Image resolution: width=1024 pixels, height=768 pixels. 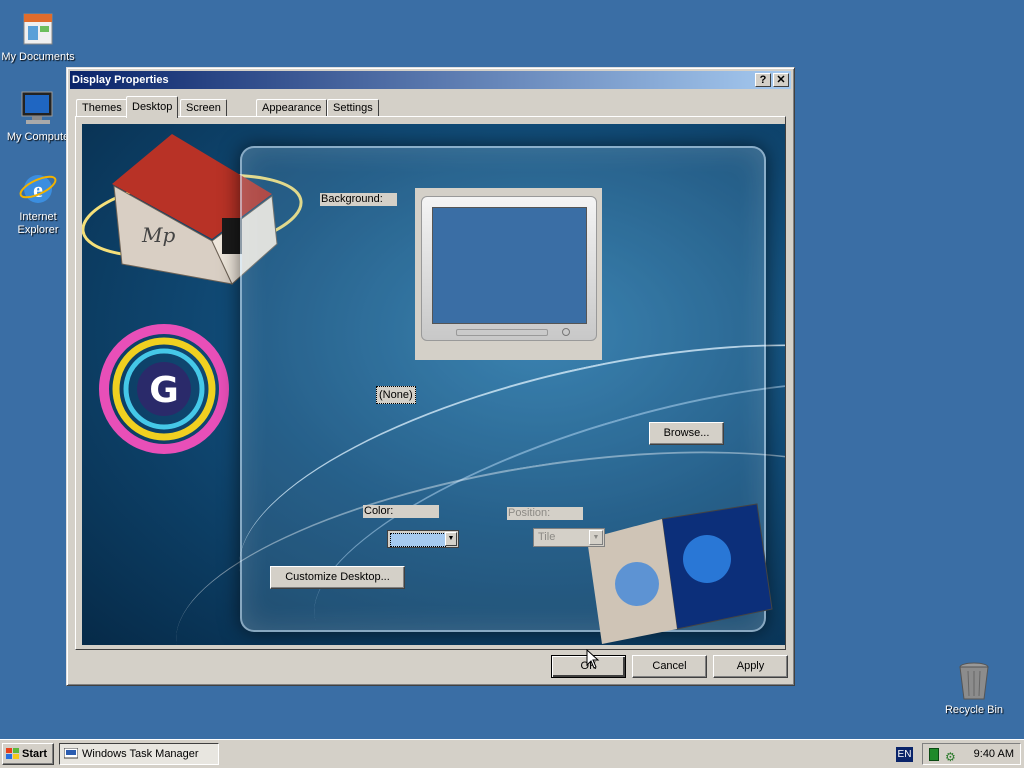 I want to click on monitor-preview, so click(x=508, y=274).